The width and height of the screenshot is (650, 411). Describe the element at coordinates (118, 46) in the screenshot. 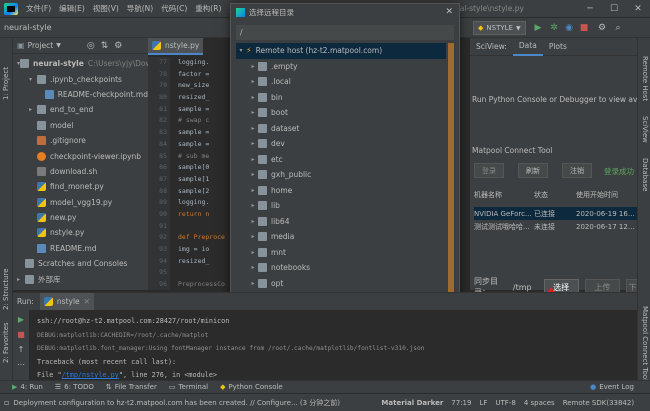

I see `gear-icon: ⚙` at that location.